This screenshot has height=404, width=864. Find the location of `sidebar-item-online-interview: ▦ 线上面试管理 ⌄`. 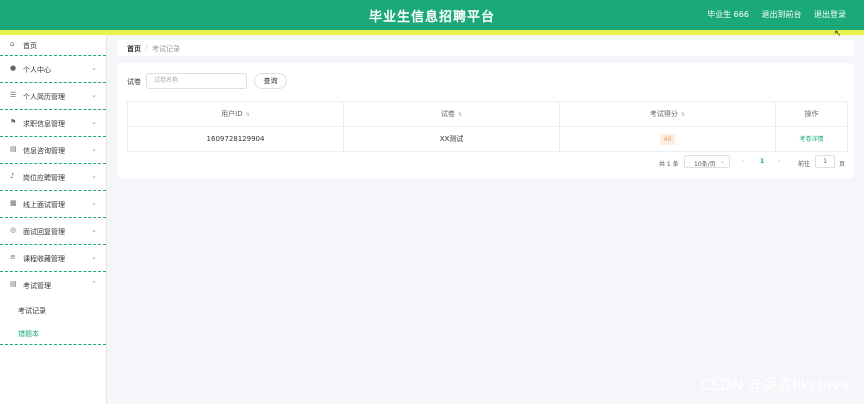

sidebar-item-online-interview: ▦ 线上面试管理 ⌄ is located at coordinates (53, 204).